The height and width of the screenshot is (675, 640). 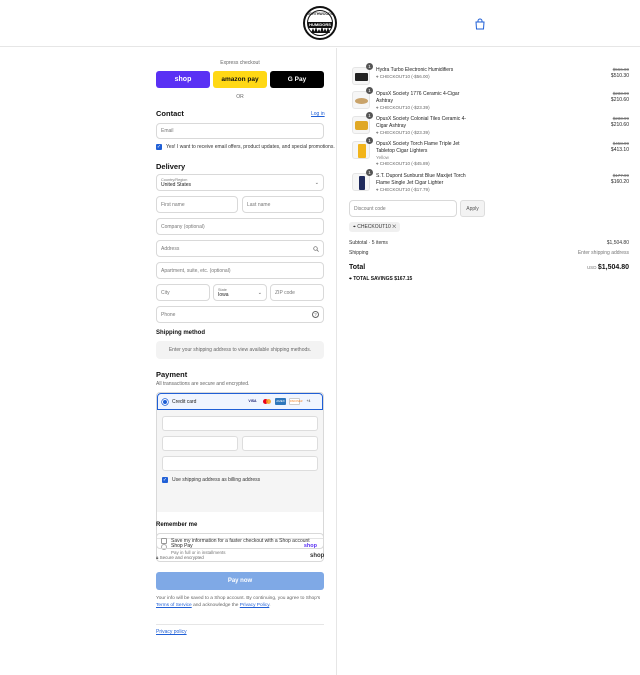 I want to click on item-price: $413.10, so click(x=619, y=150).